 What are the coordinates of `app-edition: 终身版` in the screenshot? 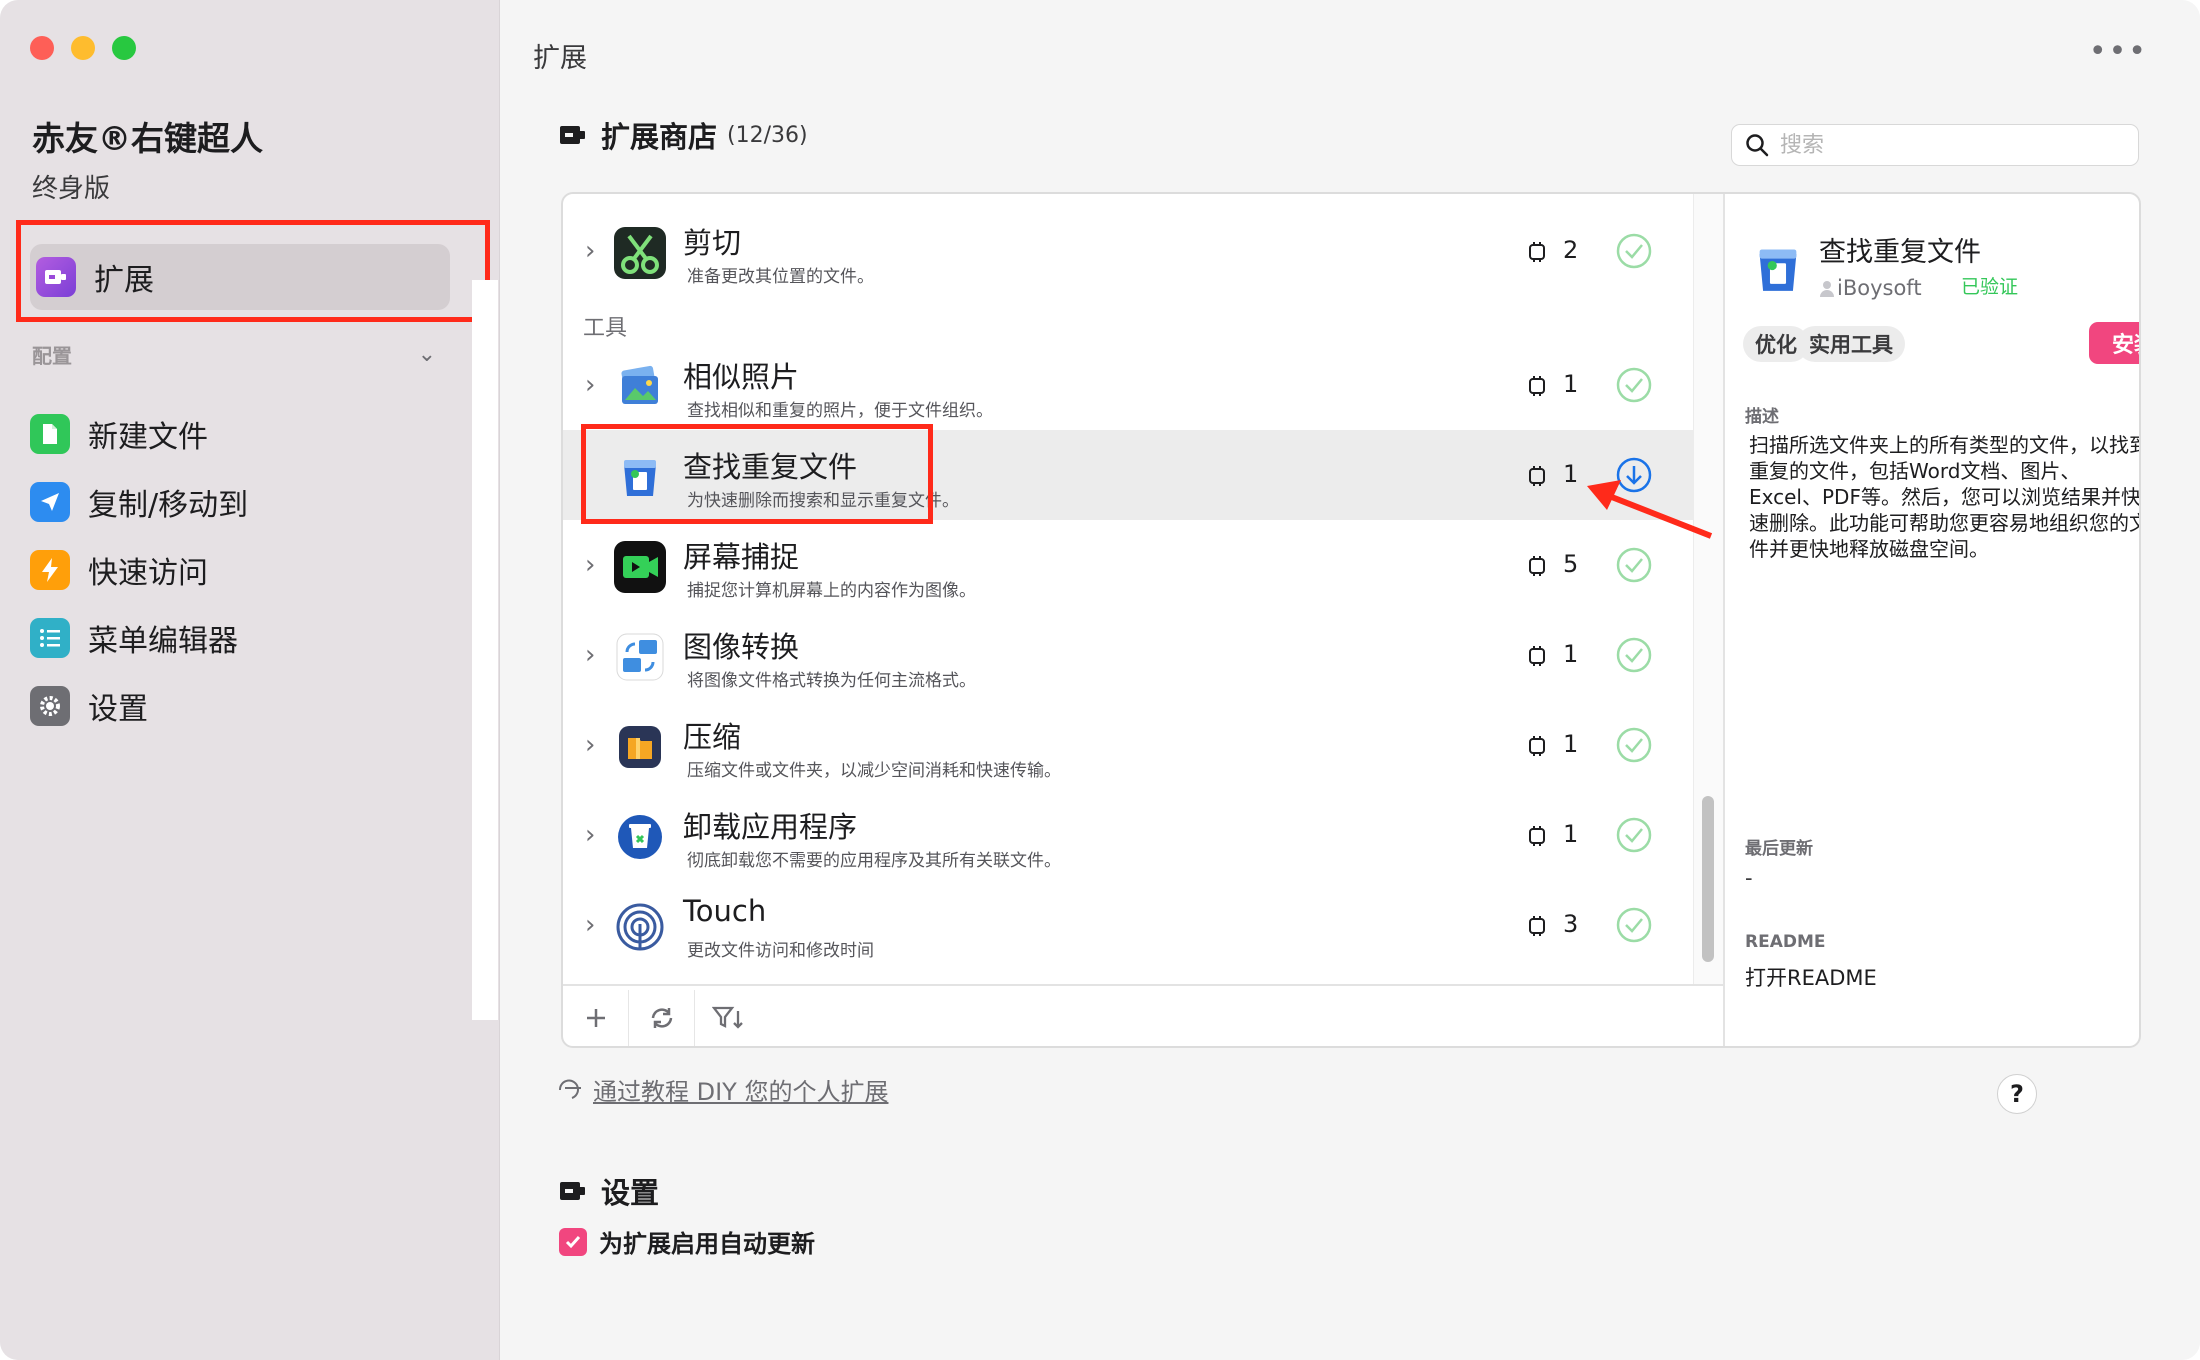 It's located at (71, 189).